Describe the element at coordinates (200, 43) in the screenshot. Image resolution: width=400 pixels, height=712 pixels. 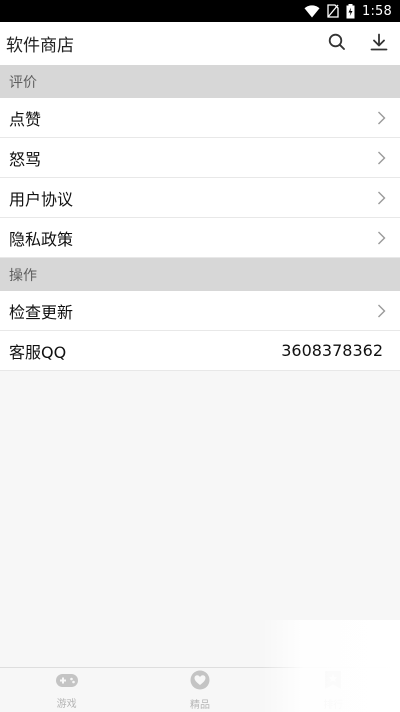
I see `app-bar: 软件商店` at that location.